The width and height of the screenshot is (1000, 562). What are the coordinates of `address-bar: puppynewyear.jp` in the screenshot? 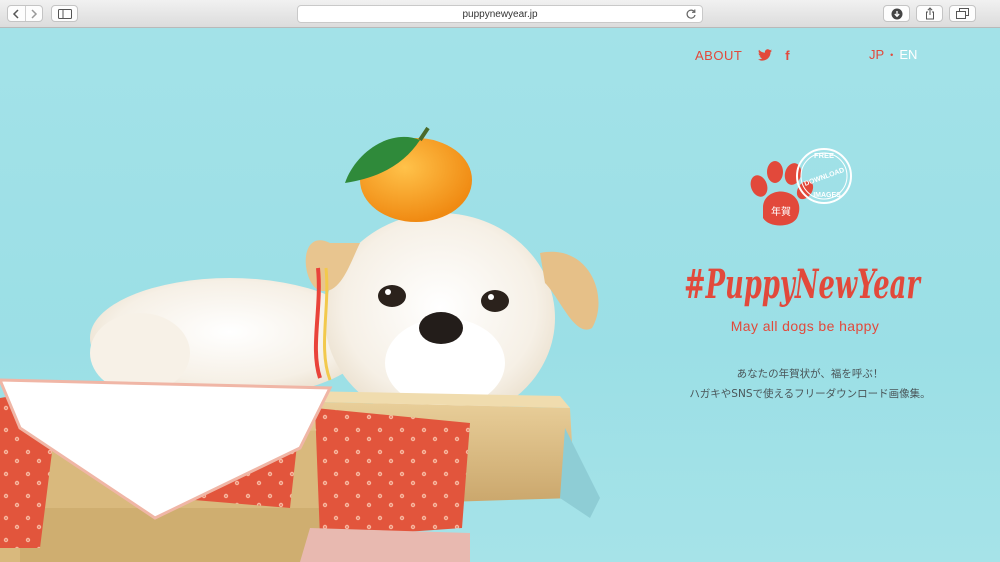 It's located at (500, 14).